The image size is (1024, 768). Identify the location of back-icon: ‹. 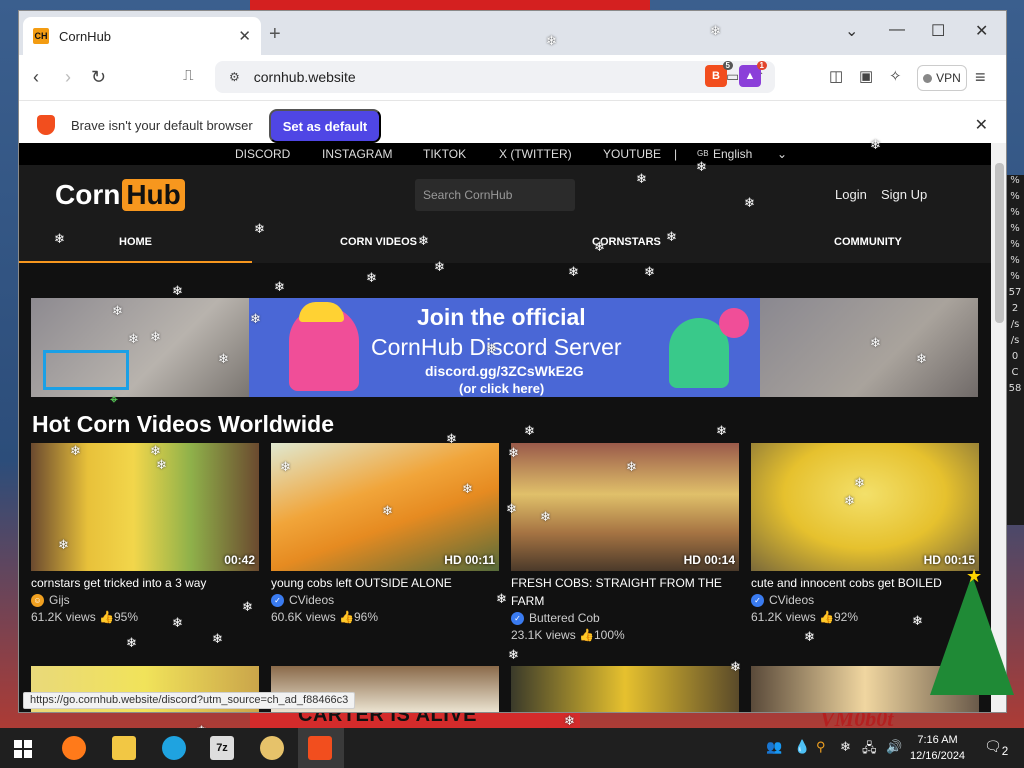
(36, 77).